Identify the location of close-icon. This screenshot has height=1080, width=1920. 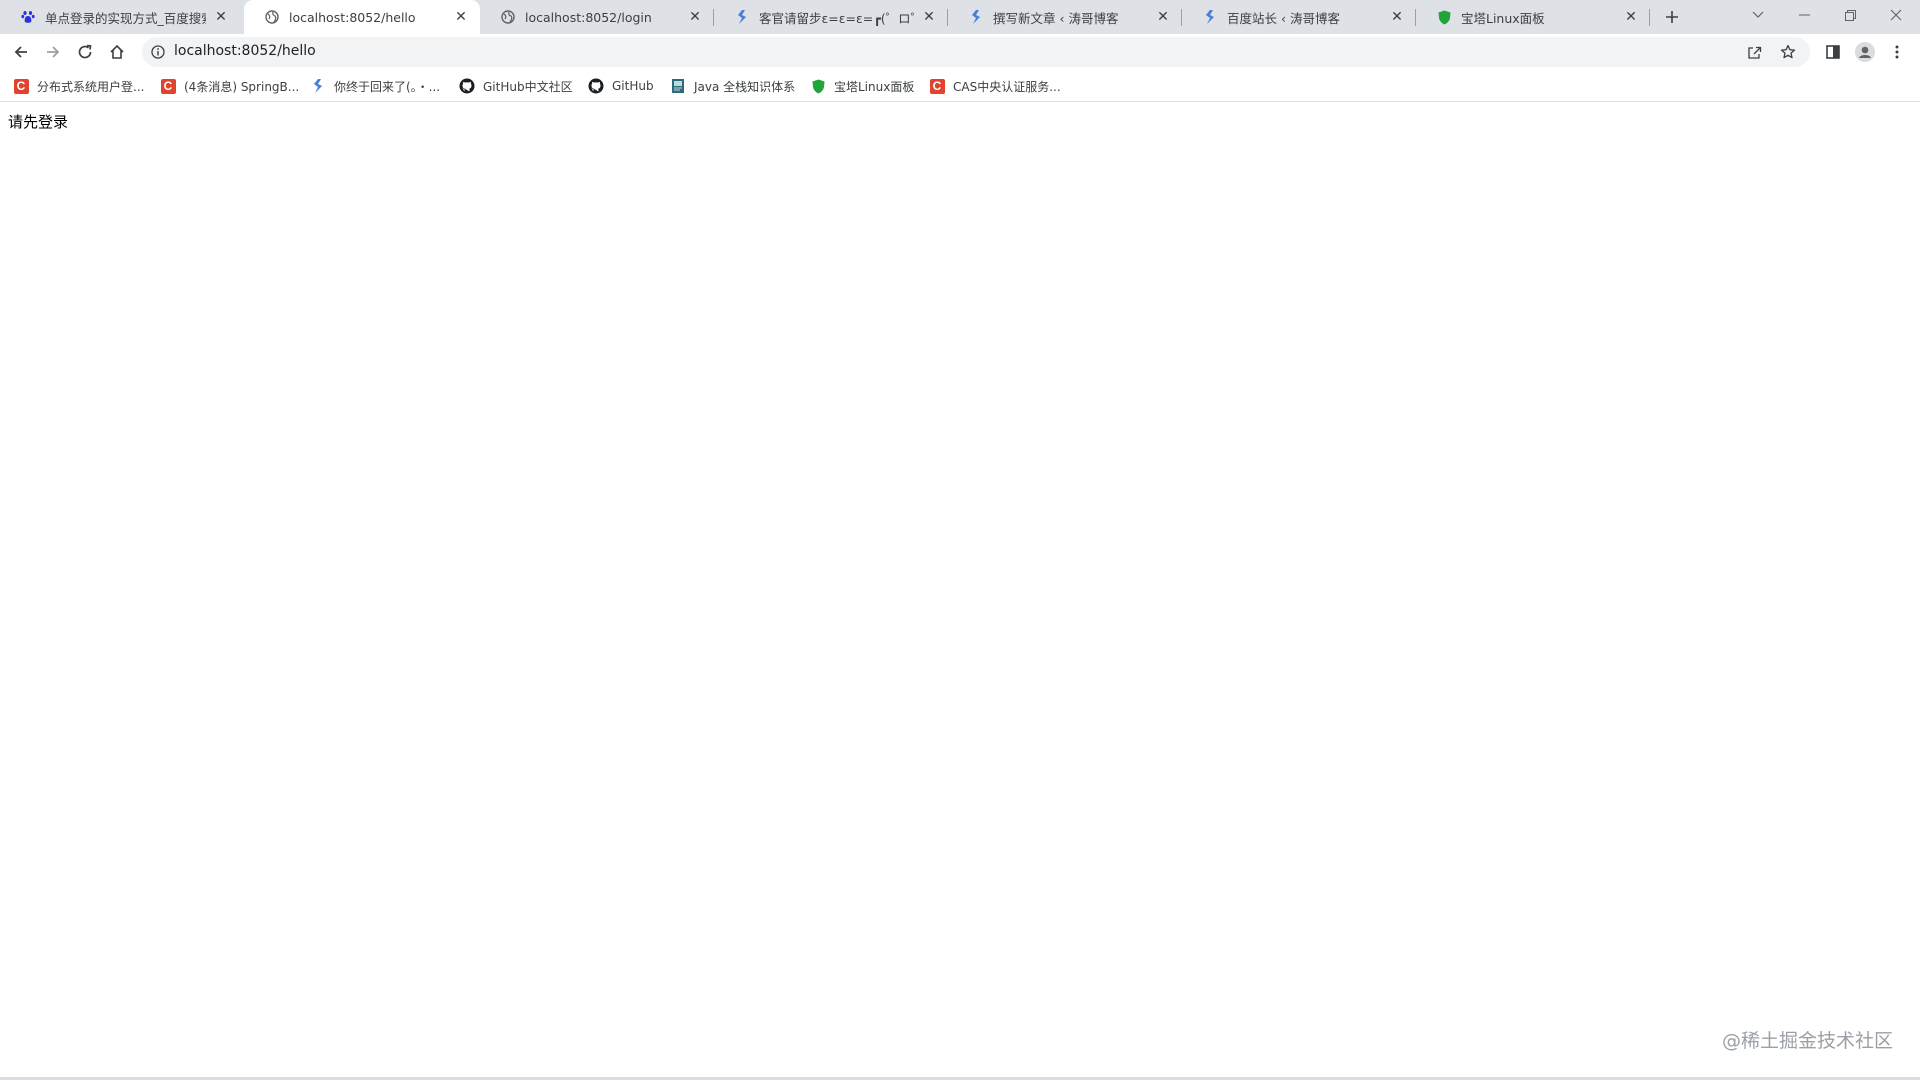
(1896, 15).